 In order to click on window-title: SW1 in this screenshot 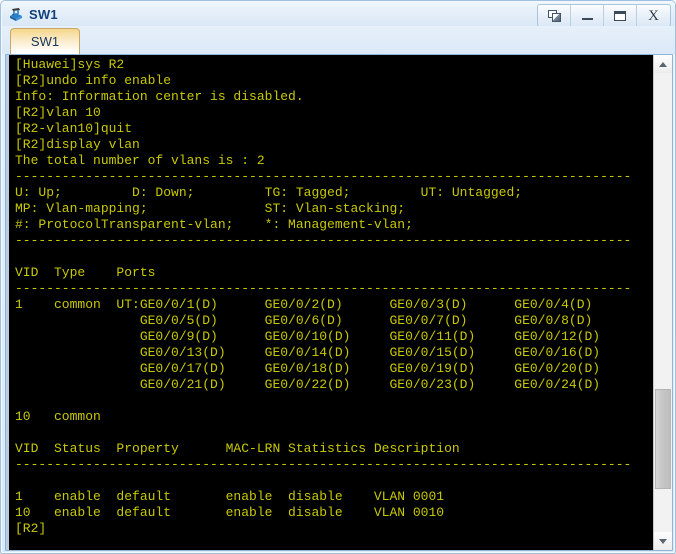, I will do `click(43, 14)`.